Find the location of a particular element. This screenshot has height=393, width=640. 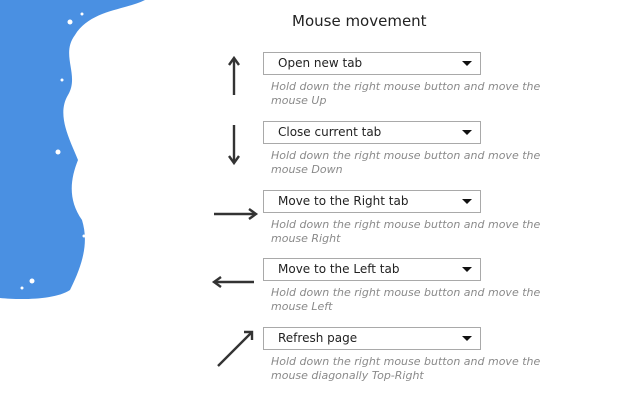

gesture-action-selected-up: Open new tab is located at coordinates (320, 63).